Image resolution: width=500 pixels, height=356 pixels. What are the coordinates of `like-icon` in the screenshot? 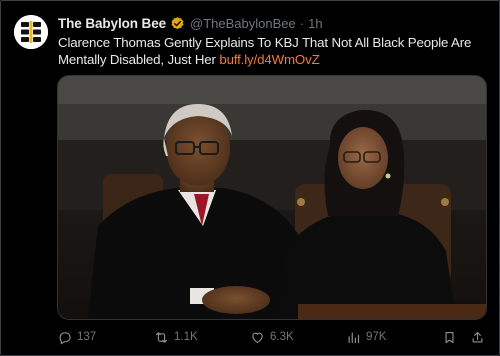 It's located at (257, 337).